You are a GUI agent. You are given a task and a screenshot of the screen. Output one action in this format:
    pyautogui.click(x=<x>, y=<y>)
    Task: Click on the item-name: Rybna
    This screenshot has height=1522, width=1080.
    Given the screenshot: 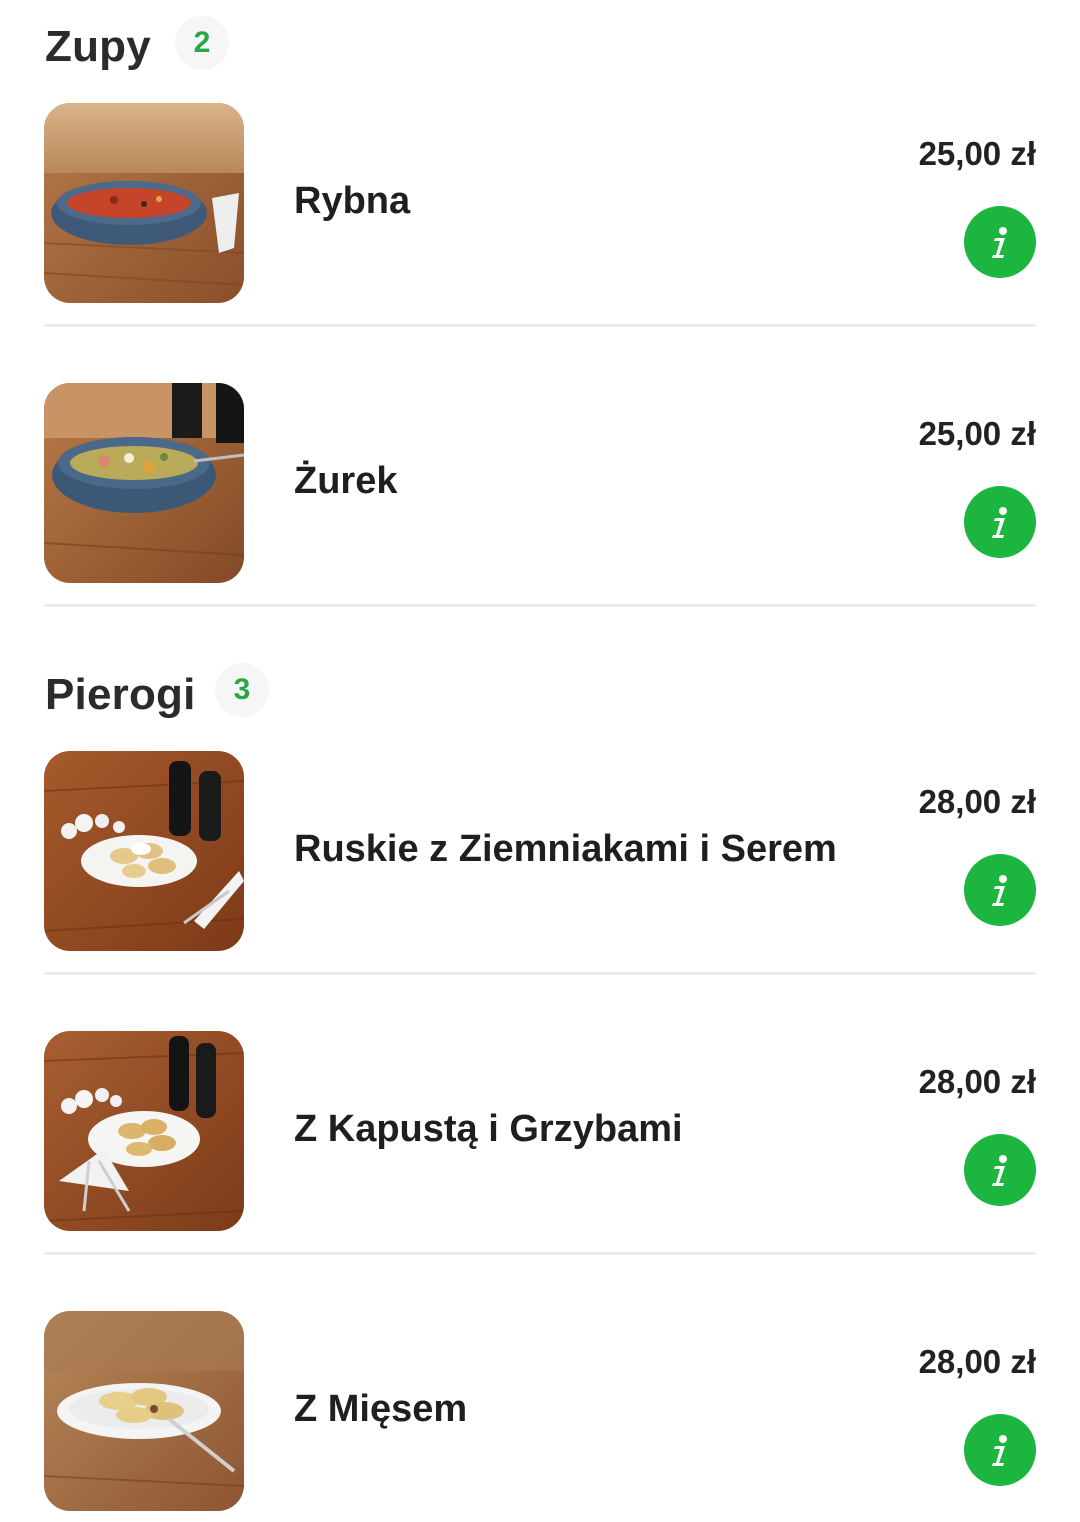 What is the action you would take?
    pyautogui.click(x=352, y=201)
    